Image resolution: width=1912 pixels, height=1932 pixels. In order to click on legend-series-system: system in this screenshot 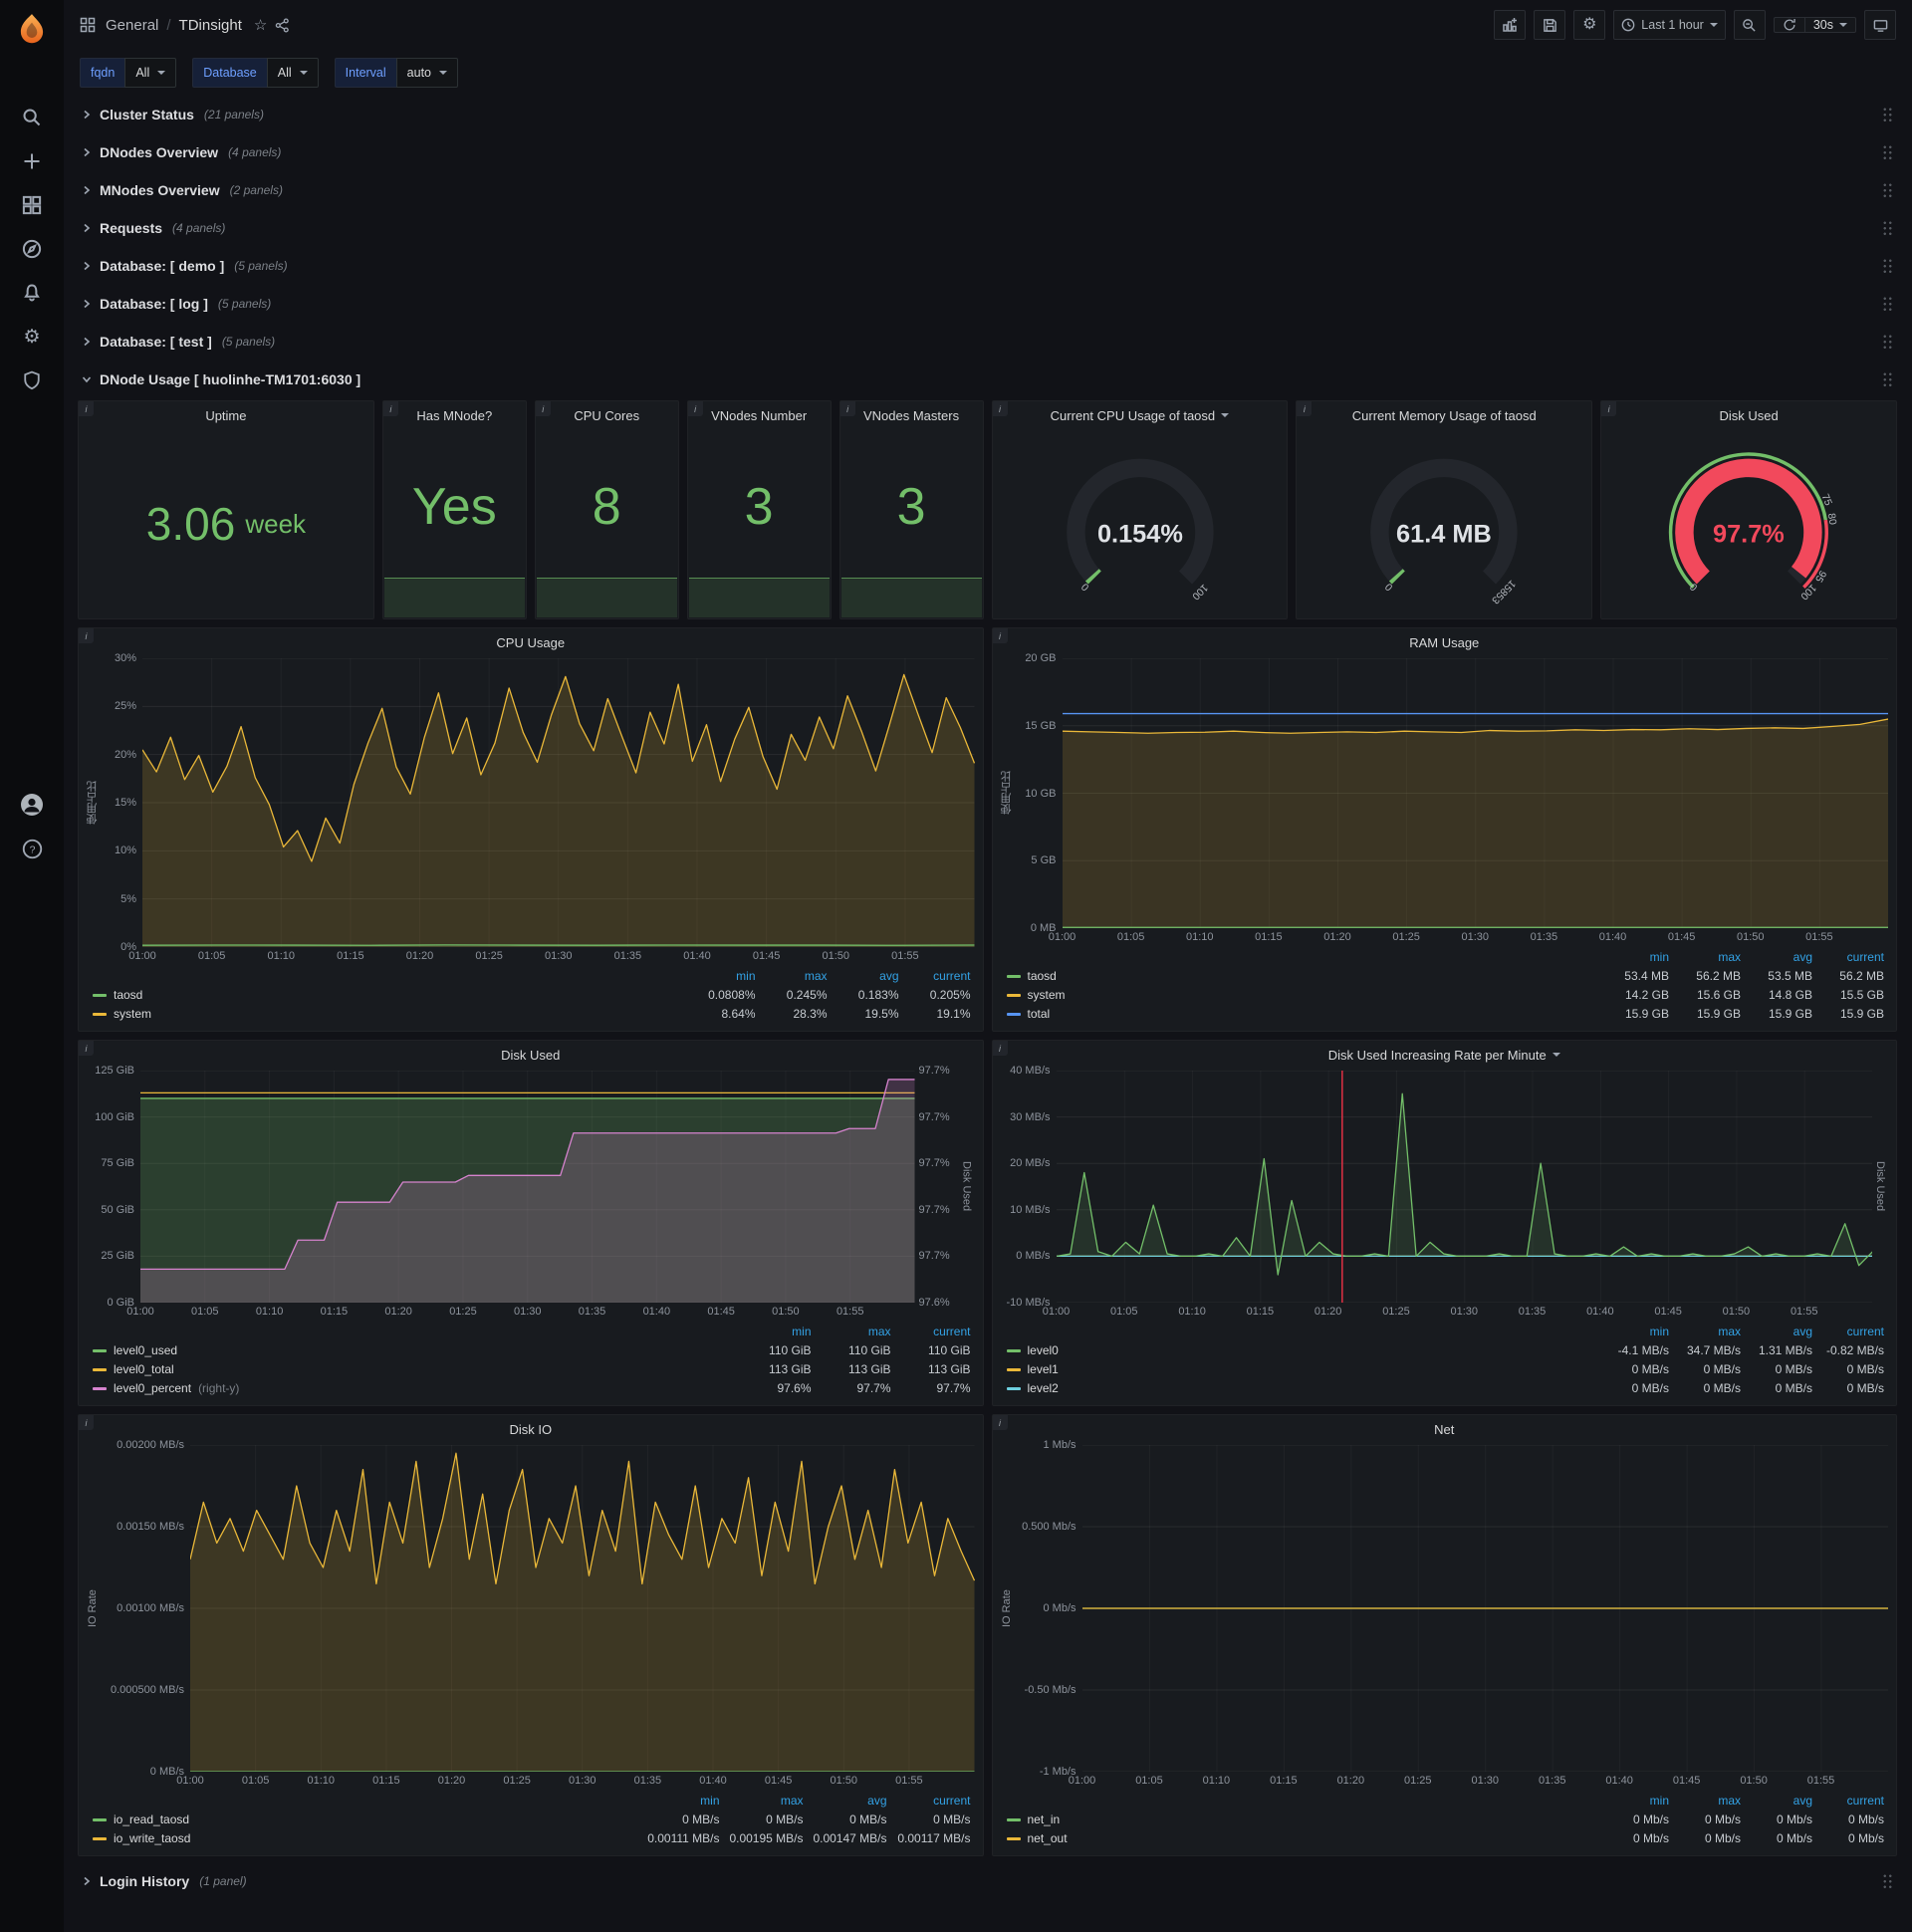, I will do `click(1302, 995)`.